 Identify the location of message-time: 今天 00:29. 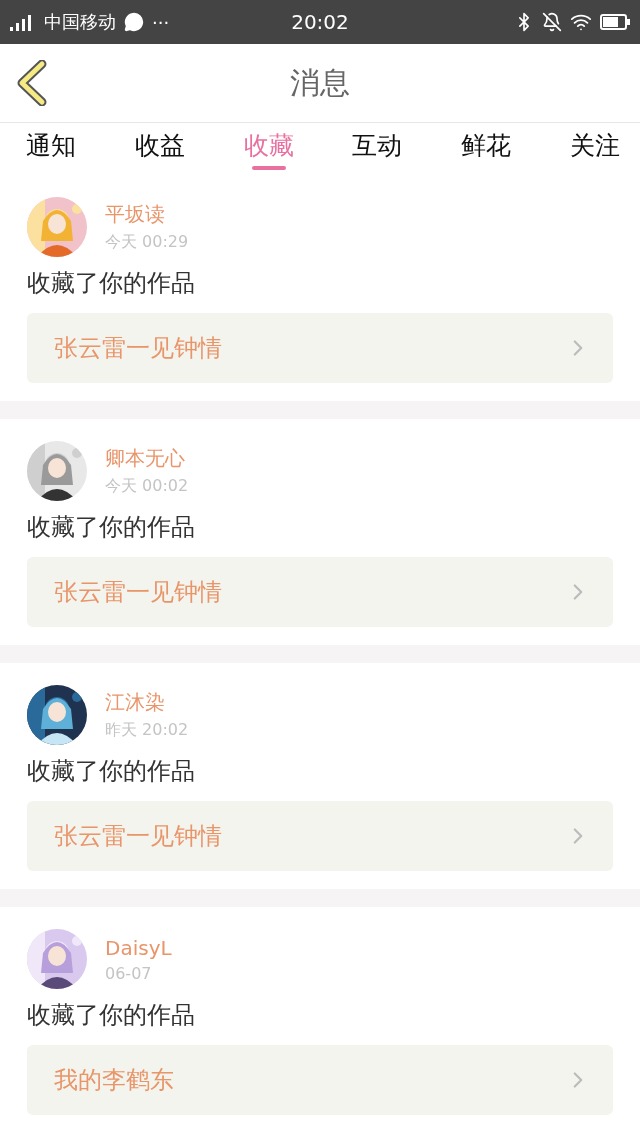
(147, 242).